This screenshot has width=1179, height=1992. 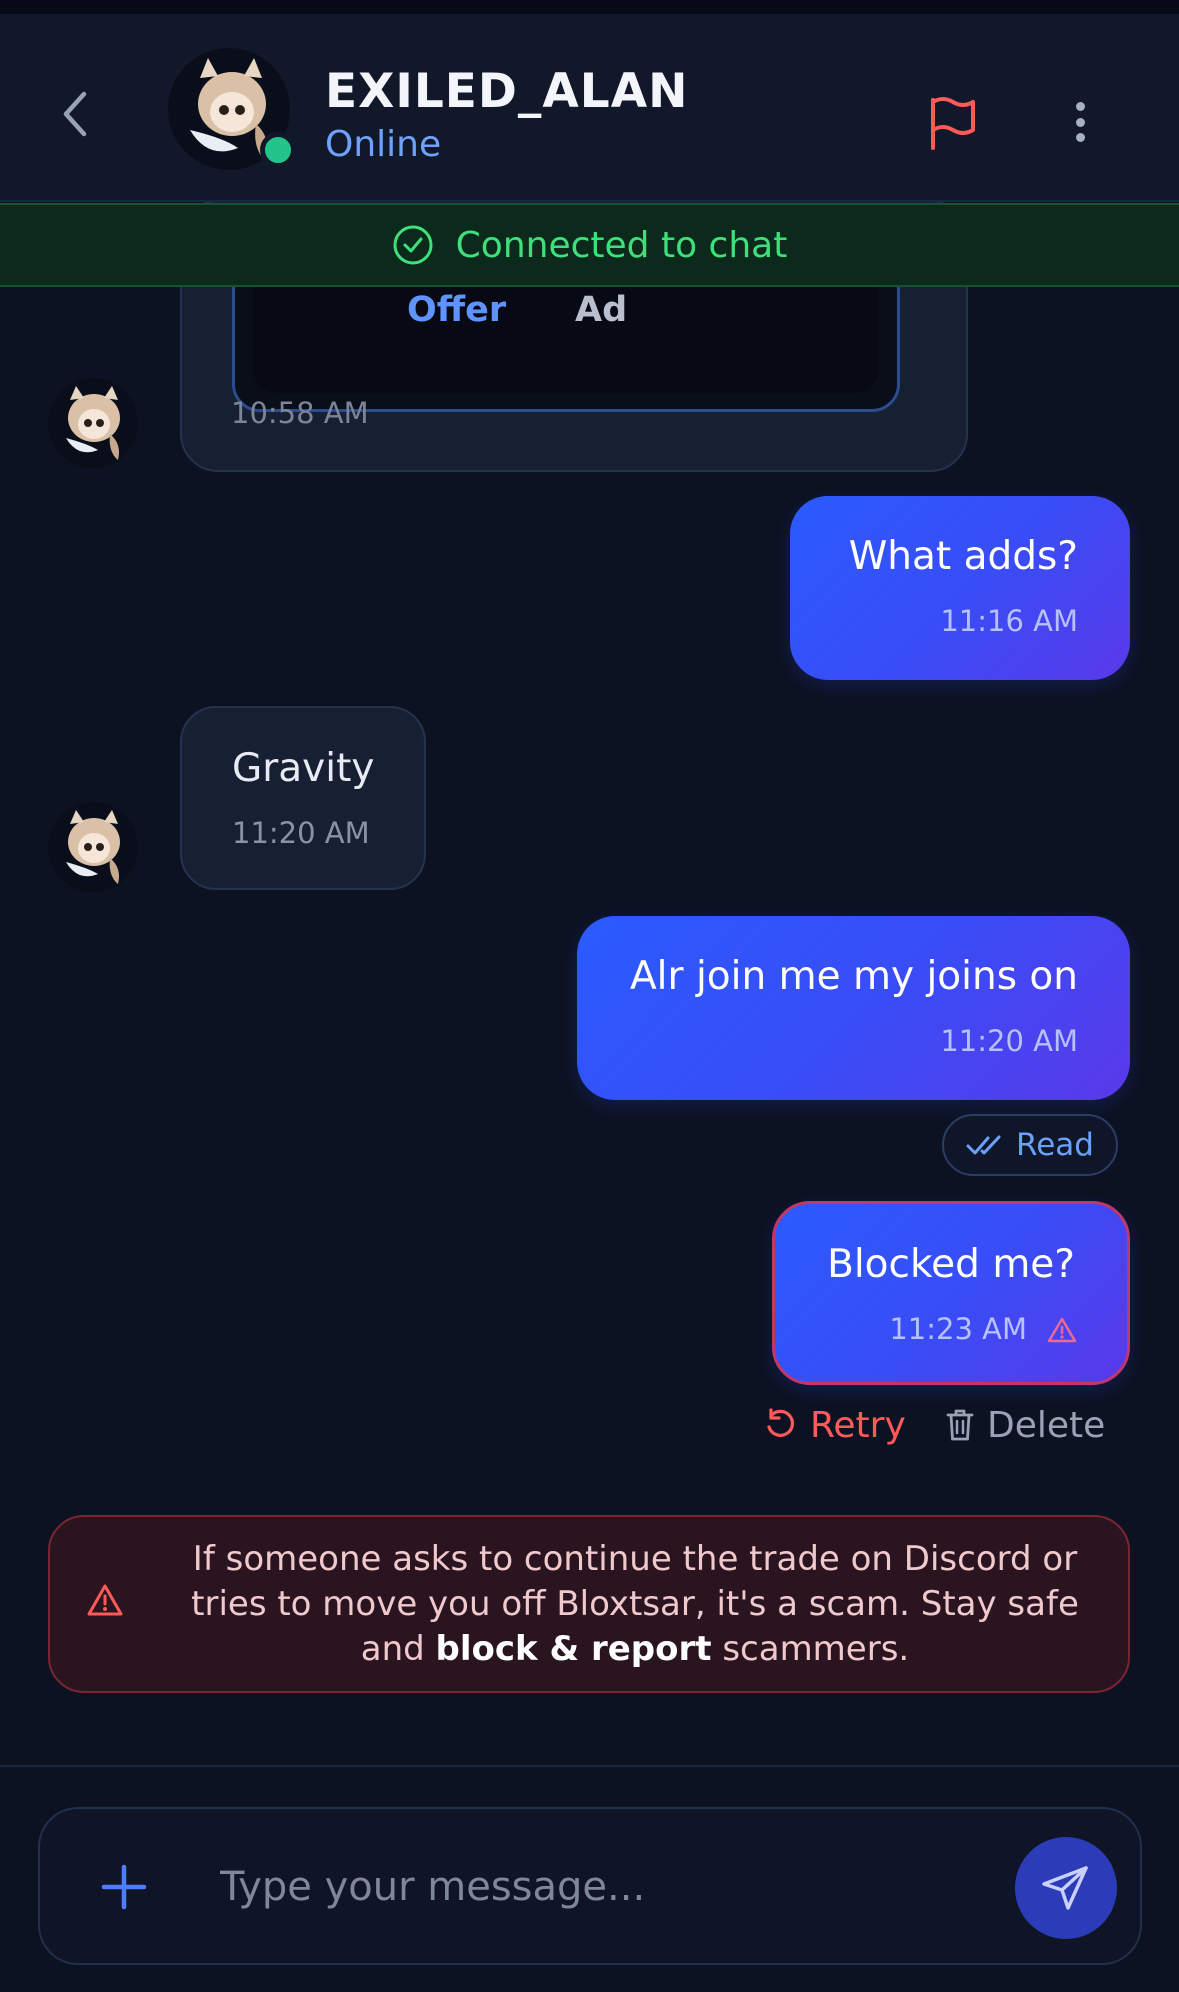 I want to click on connection-status-text: Connected to chat, so click(x=621, y=245).